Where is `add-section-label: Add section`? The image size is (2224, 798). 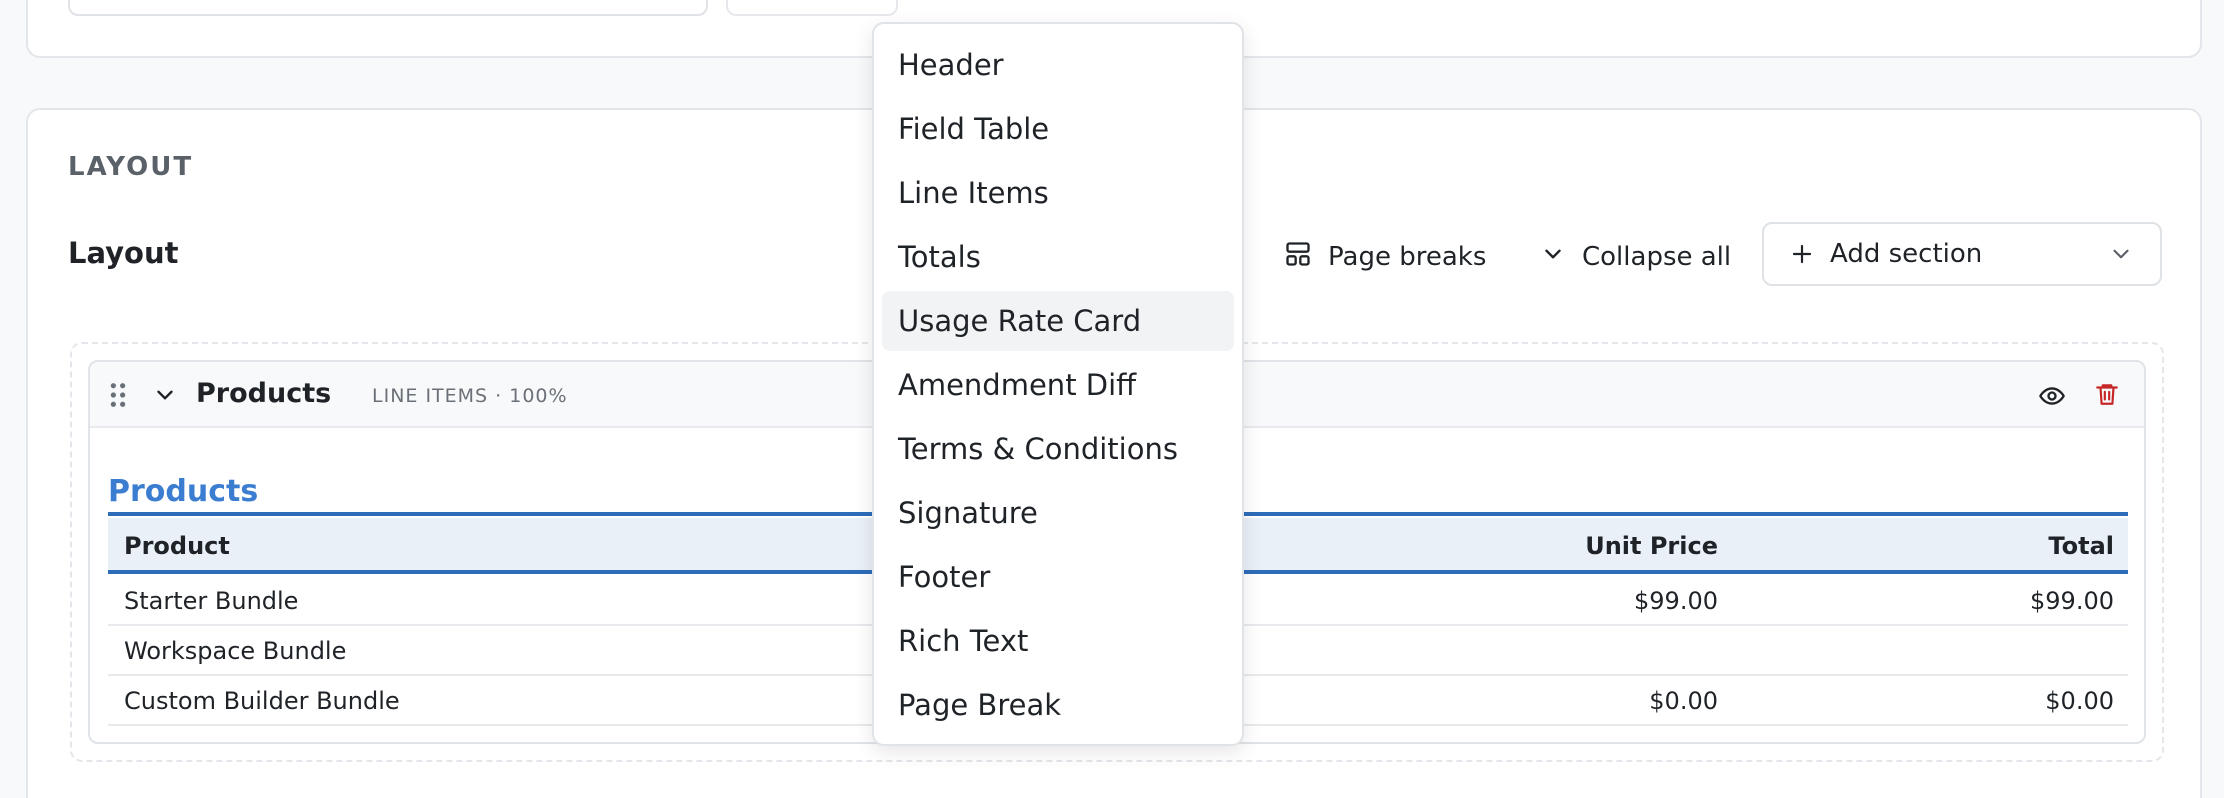
add-section-label: Add section is located at coordinates (1906, 254).